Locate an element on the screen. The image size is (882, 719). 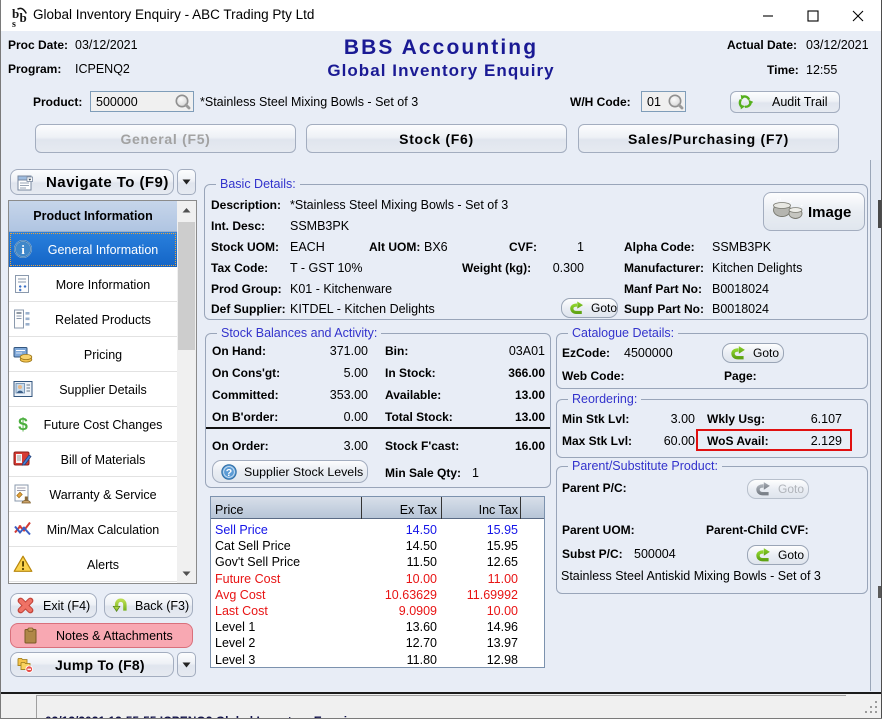
svg-text: s is located at coordinates (14, 23).